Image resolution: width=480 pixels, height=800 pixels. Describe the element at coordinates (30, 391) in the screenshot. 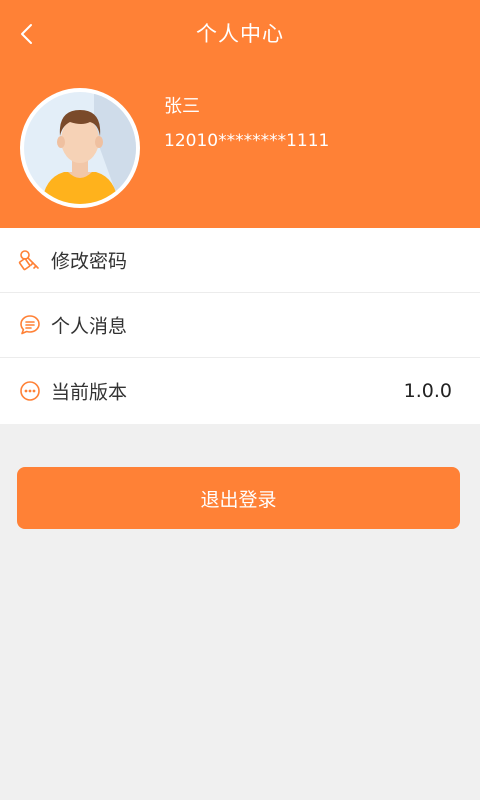

I see `more-dots-icon` at that location.